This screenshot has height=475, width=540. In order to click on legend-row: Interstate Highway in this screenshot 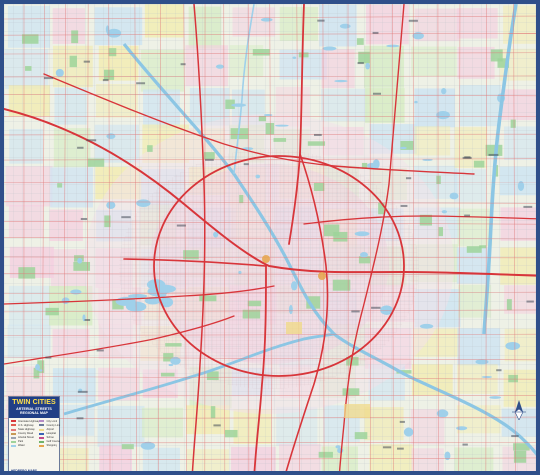, I will do `click(25, 421)`.